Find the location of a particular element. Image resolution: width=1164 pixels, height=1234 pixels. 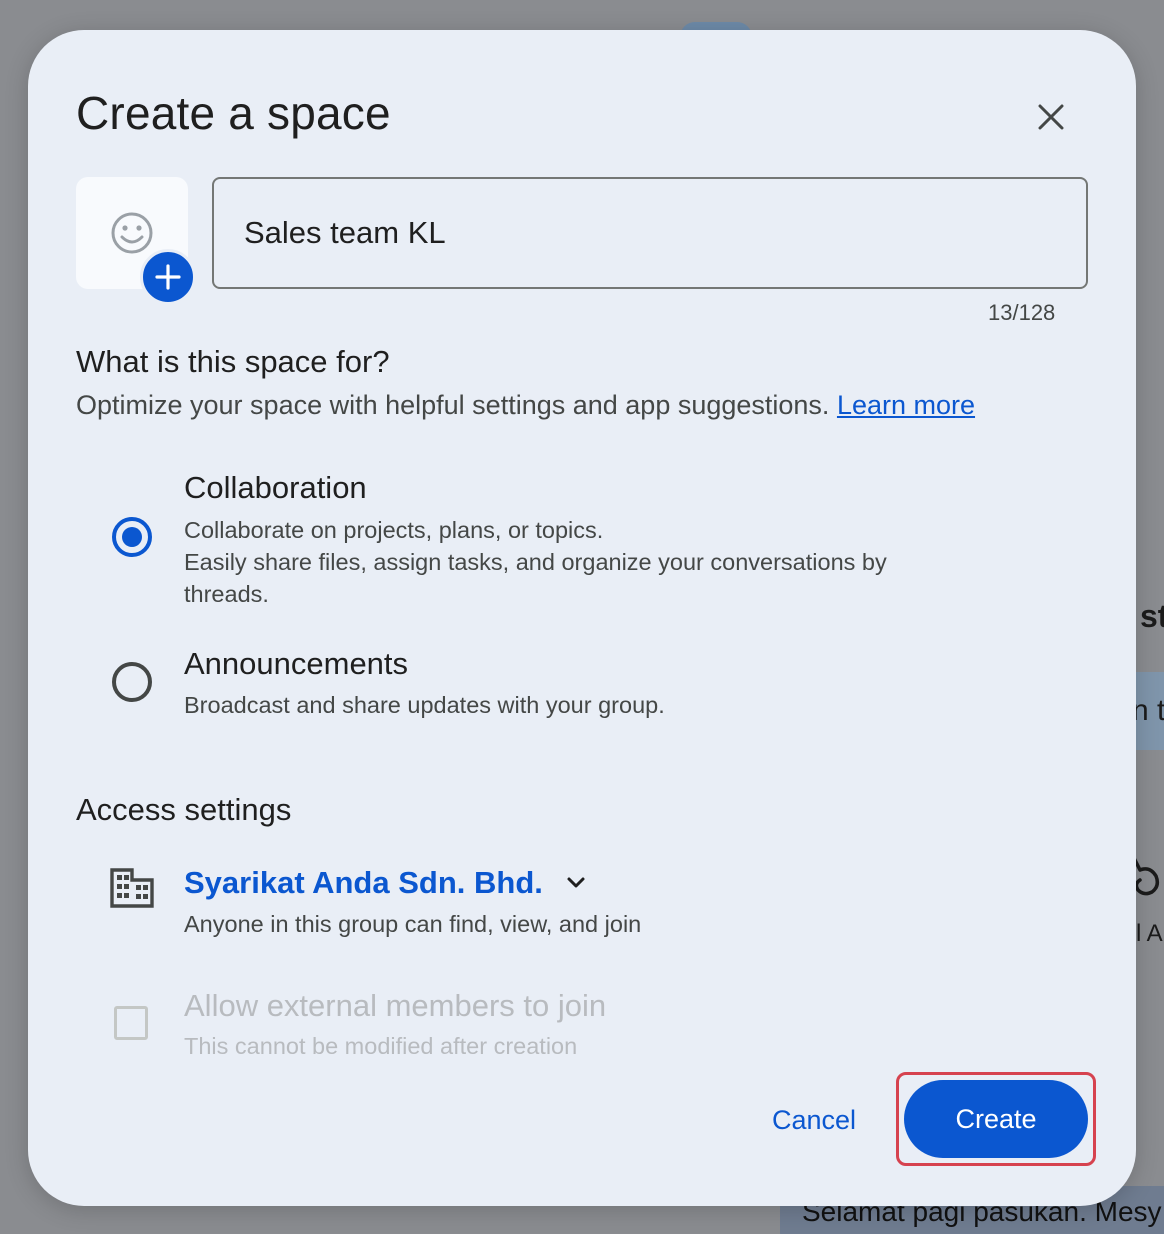

building-icon is located at coordinates (132, 888).